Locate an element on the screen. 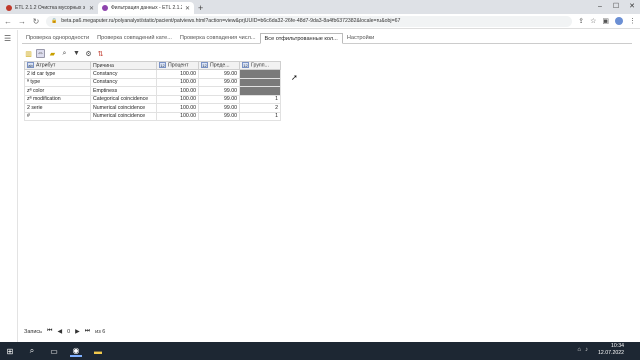  cell-attribute: zª color is located at coordinates (57, 91).